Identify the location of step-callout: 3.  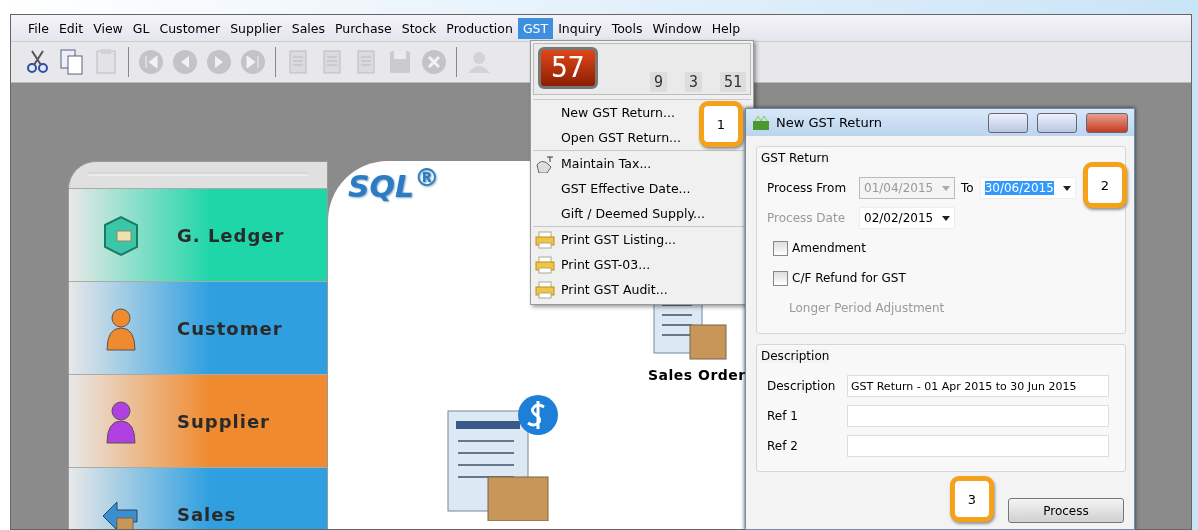
(972, 499).